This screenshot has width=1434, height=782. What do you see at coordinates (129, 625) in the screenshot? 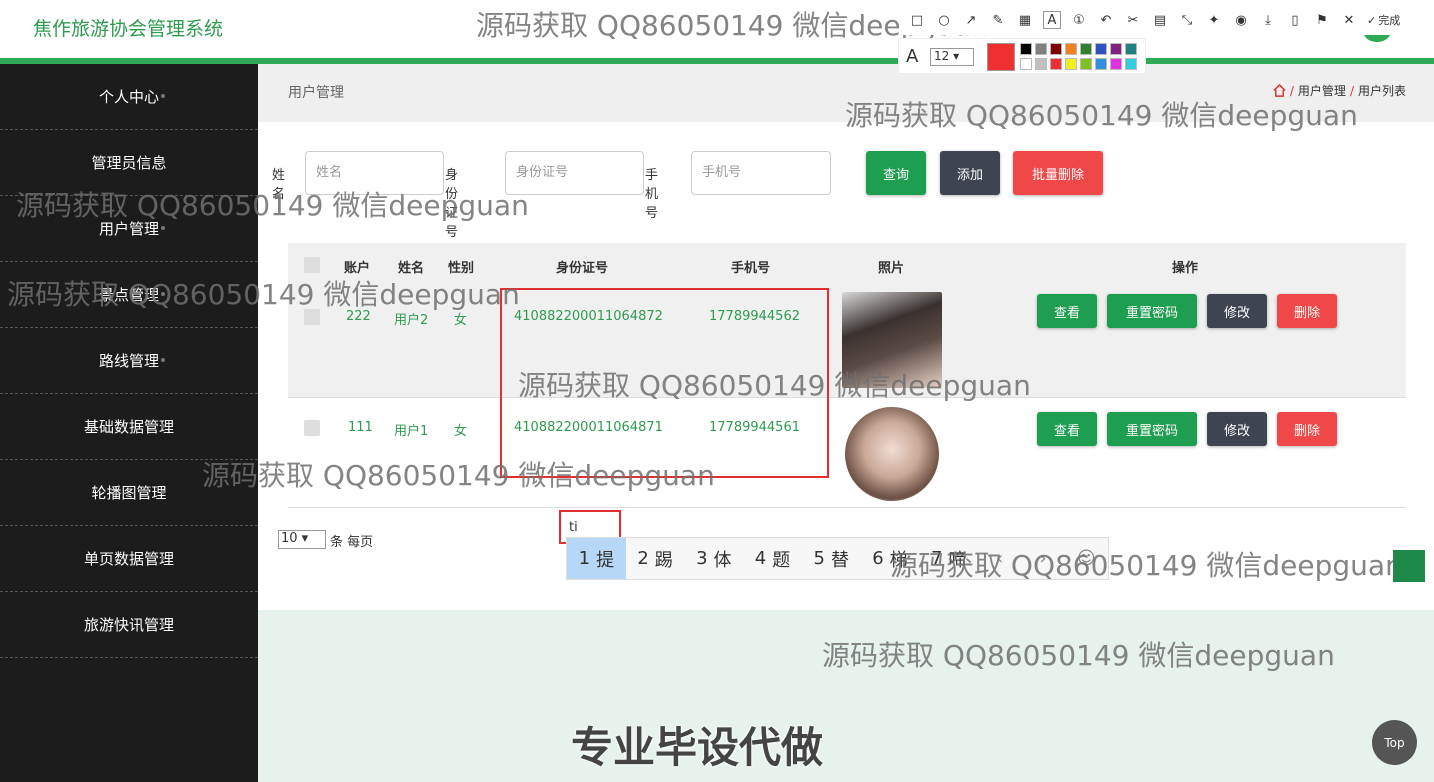
I see `sidebar-item-news: 旅游快讯管理` at bounding box center [129, 625].